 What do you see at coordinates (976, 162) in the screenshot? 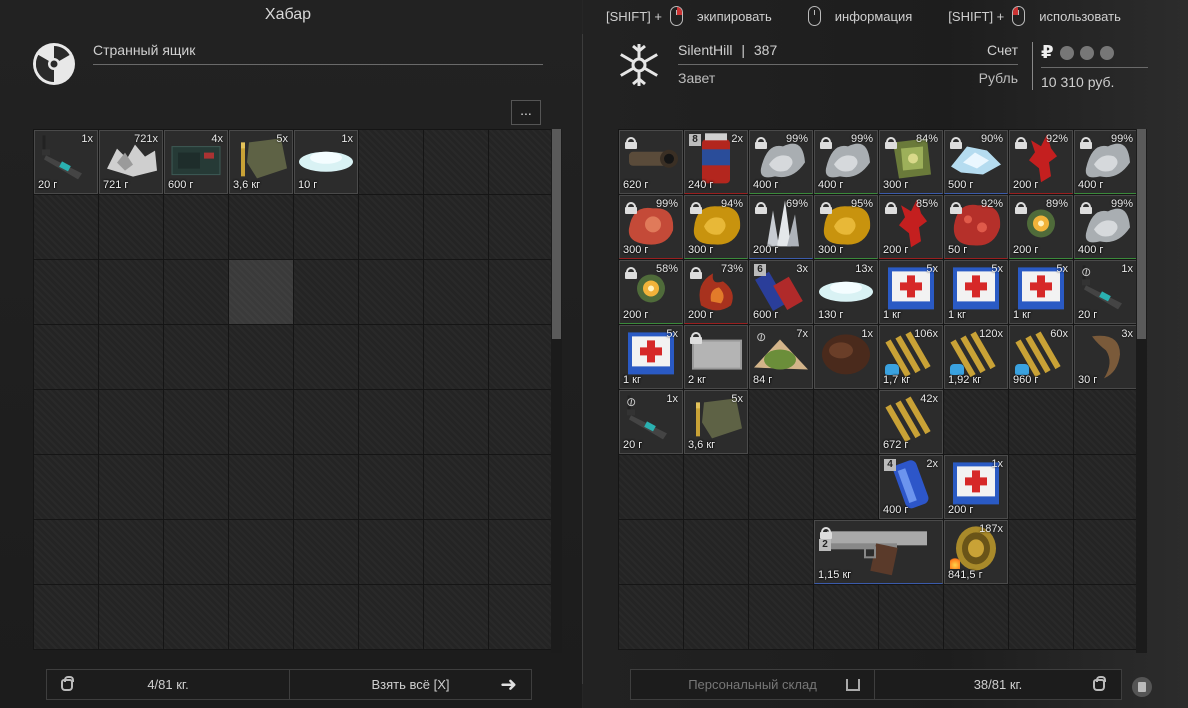
I see `inventory-item: 90% 500 г` at bounding box center [976, 162].